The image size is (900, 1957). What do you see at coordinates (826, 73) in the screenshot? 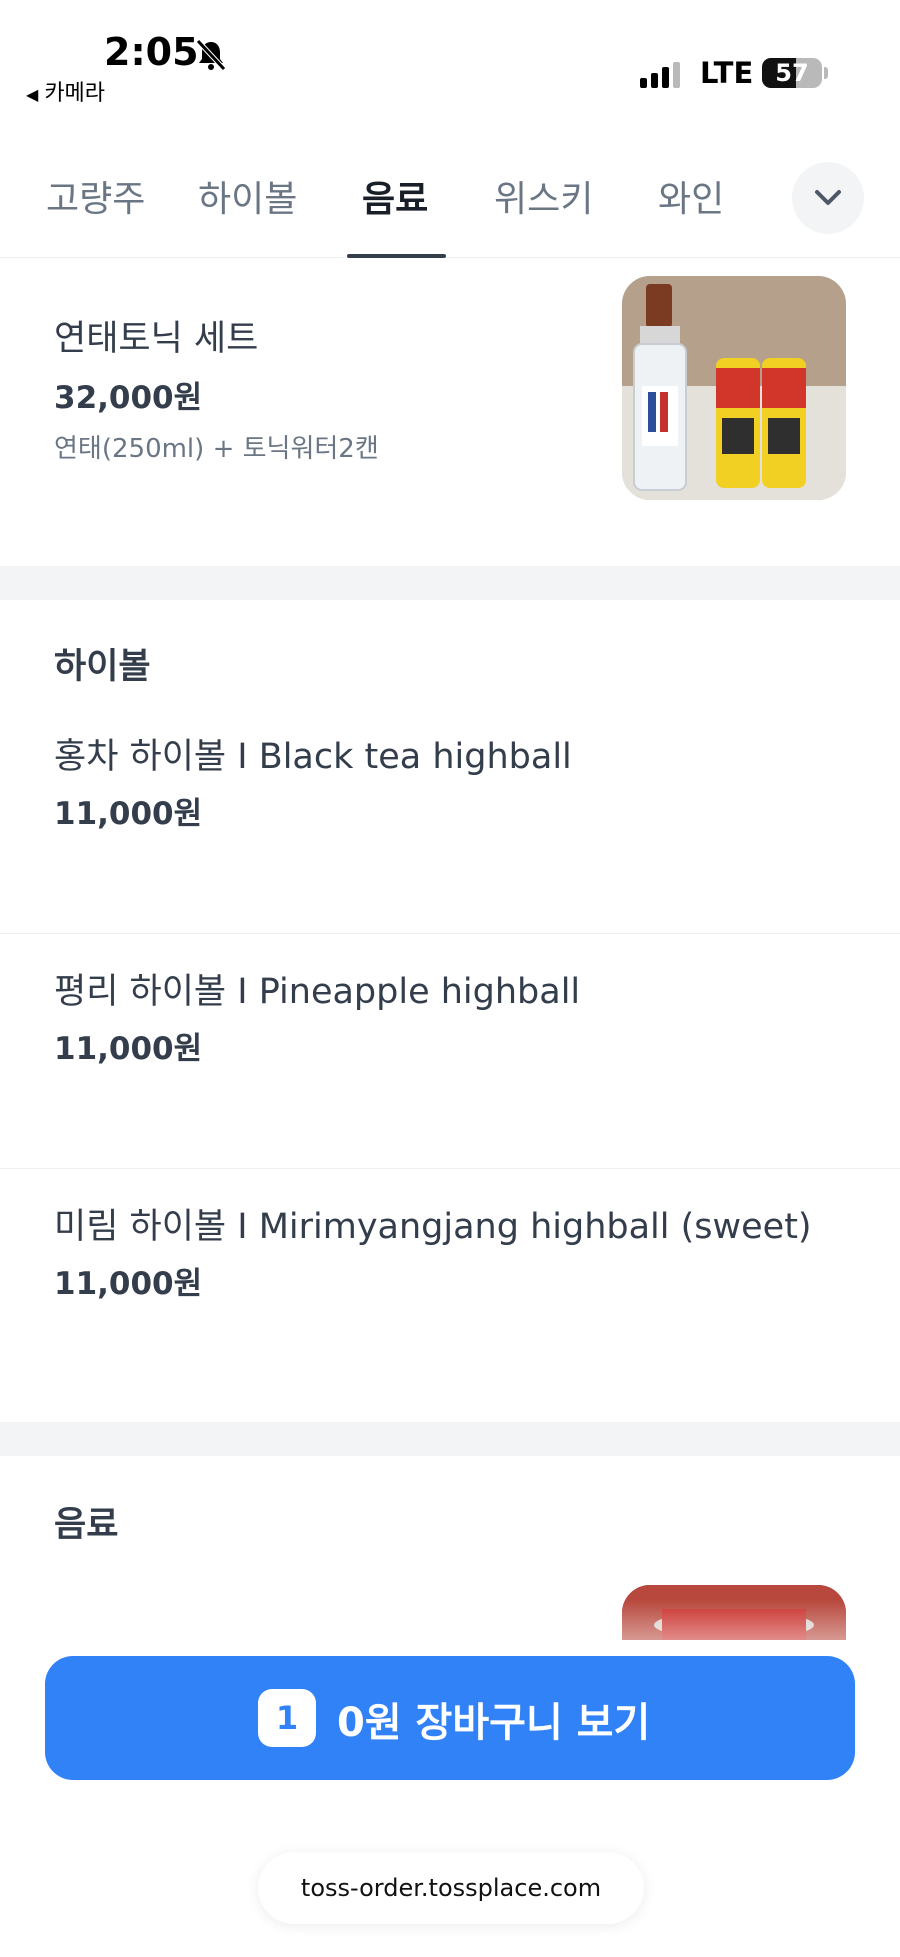
I see `battery-nub` at bounding box center [826, 73].